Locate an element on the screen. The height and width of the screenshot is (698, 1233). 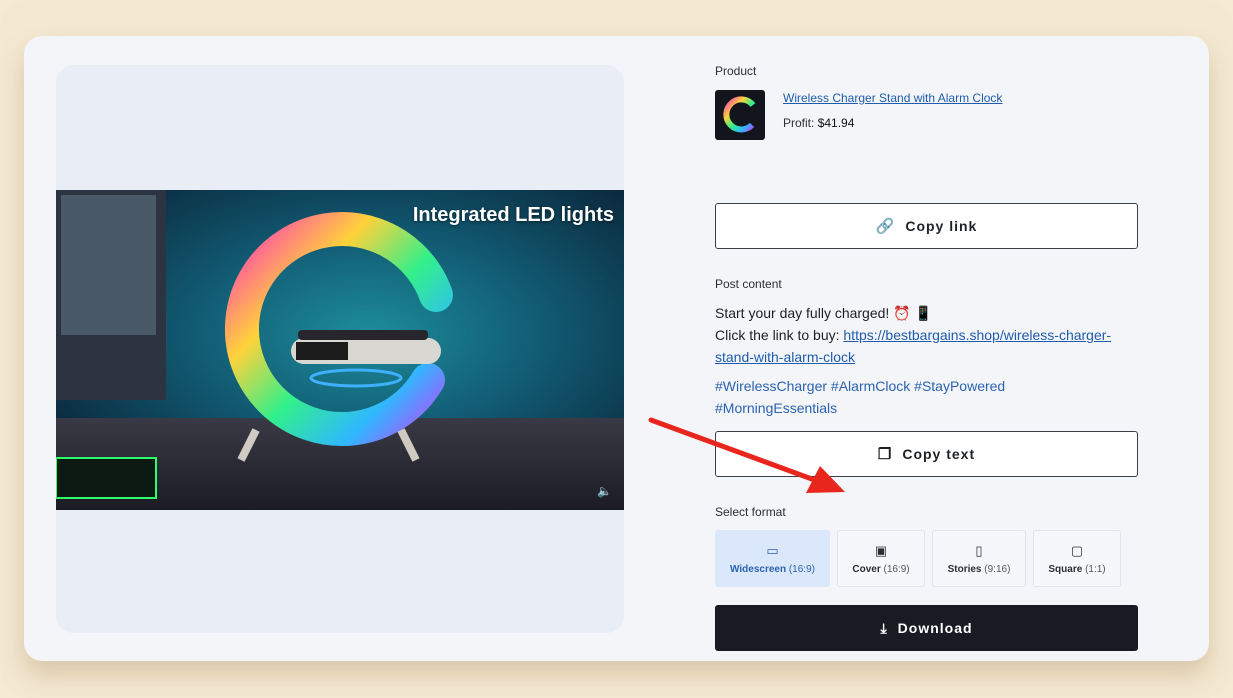
square-play-icon: ▢ is located at coordinates (1077, 550).